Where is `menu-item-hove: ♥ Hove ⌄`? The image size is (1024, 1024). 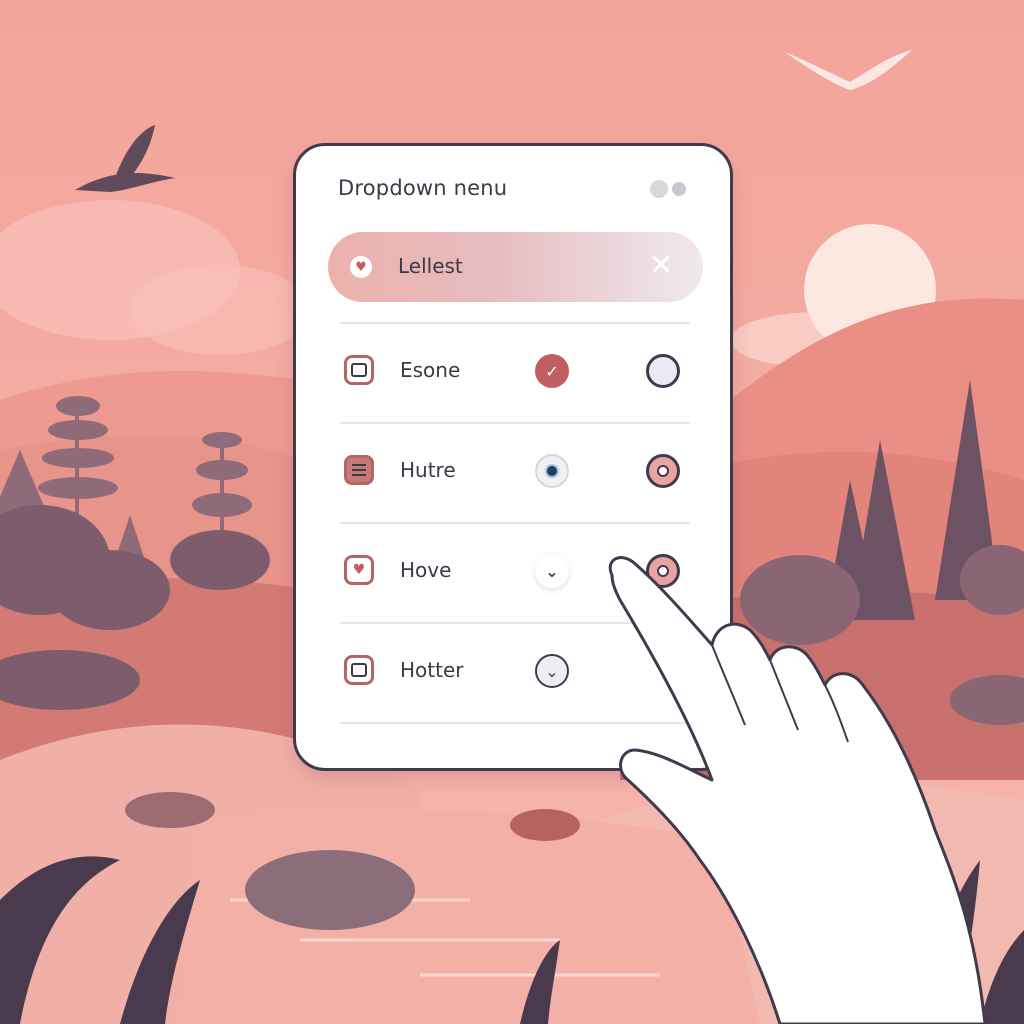 menu-item-hove: ♥ Hove ⌄ is located at coordinates (515, 572).